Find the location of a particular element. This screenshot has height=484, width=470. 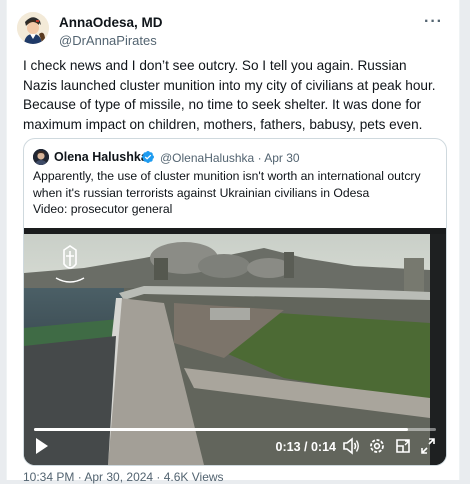

video-progress-bar is located at coordinates (235, 429).